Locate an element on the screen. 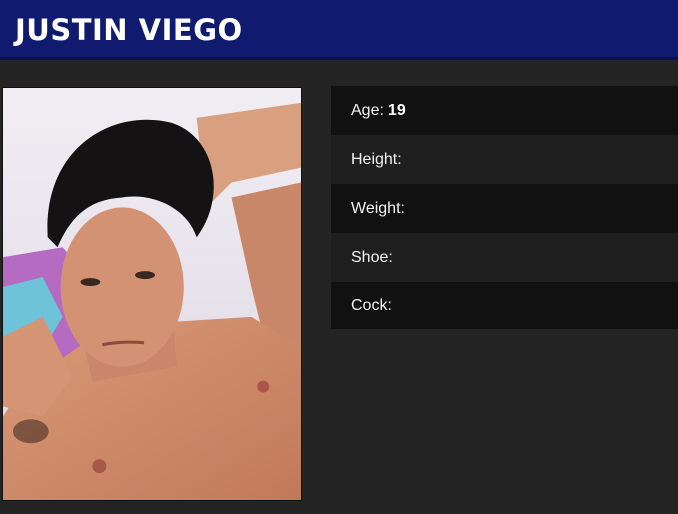 Image resolution: width=678 pixels, height=514 pixels. stat-weight-label: Weight: is located at coordinates (378, 208).